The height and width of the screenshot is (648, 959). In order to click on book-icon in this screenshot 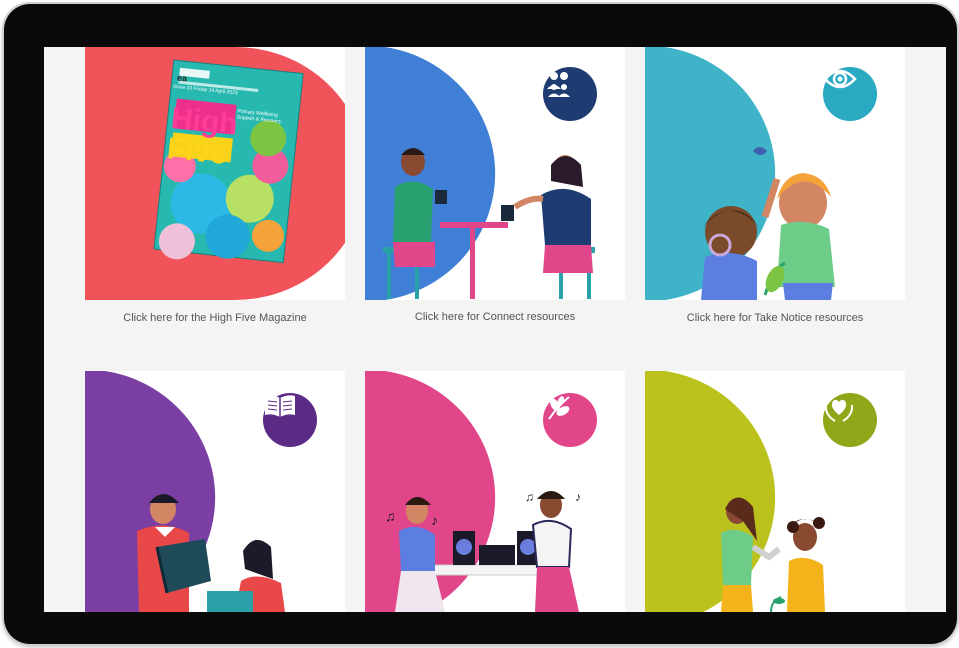, I will do `click(290, 420)`.